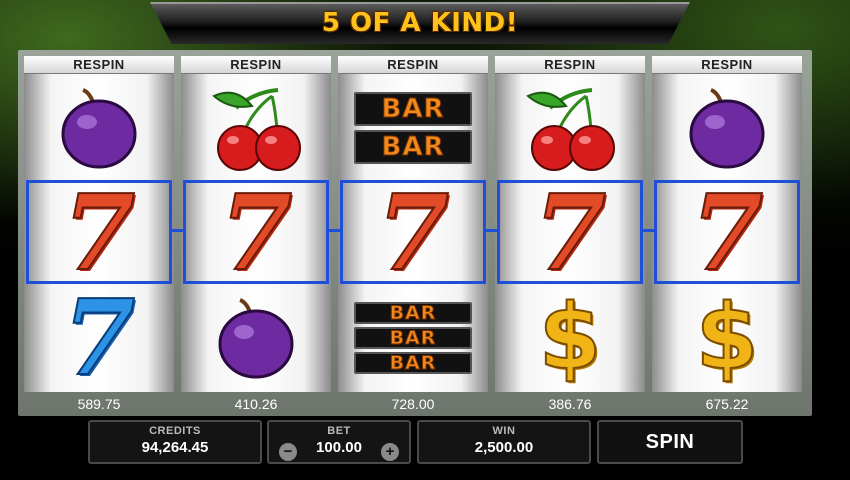  I want to click on credits-label: CREDITS, so click(175, 431).